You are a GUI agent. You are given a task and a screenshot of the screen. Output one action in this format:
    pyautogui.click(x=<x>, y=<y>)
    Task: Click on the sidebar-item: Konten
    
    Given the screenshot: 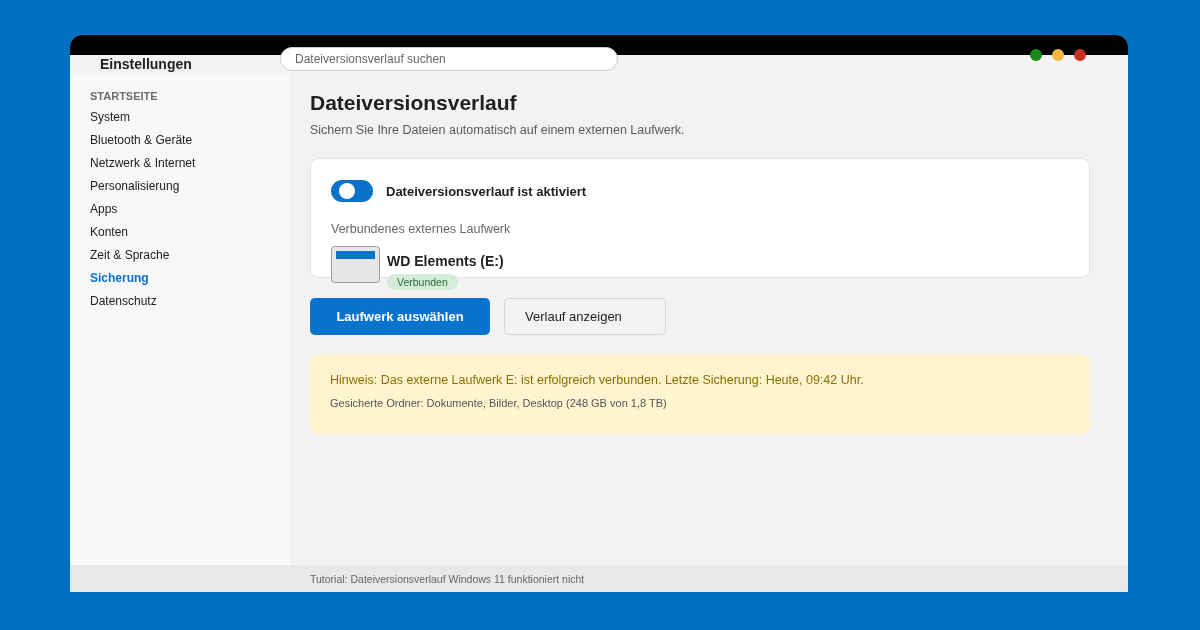 What is the action you would take?
    pyautogui.click(x=109, y=235)
    